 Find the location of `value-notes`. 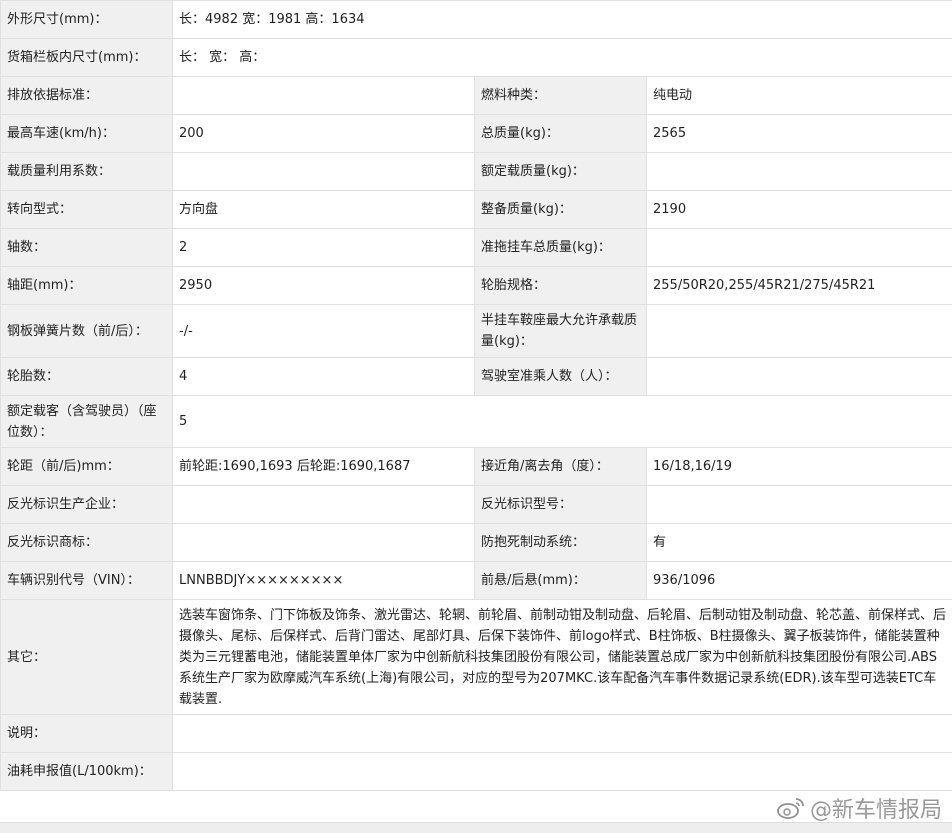

value-notes is located at coordinates (562, 734).